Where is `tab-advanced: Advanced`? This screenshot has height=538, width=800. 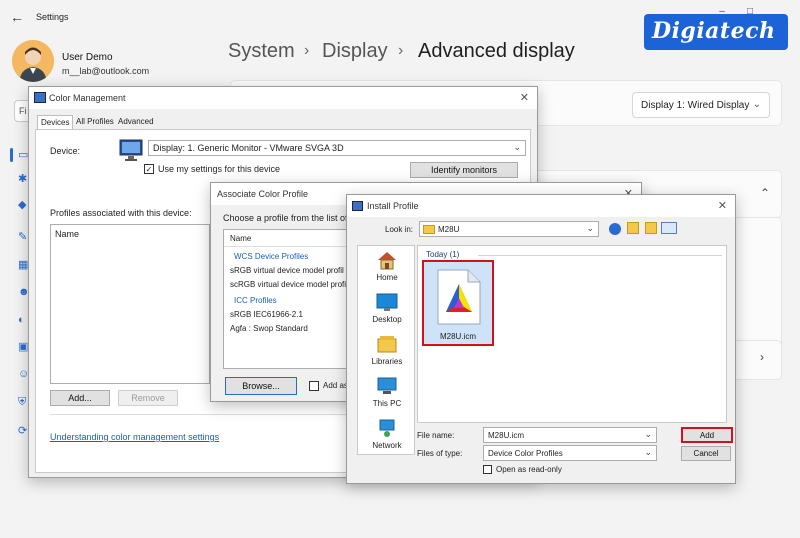
tab-advanced: Advanced is located at coordinates (136, 121).